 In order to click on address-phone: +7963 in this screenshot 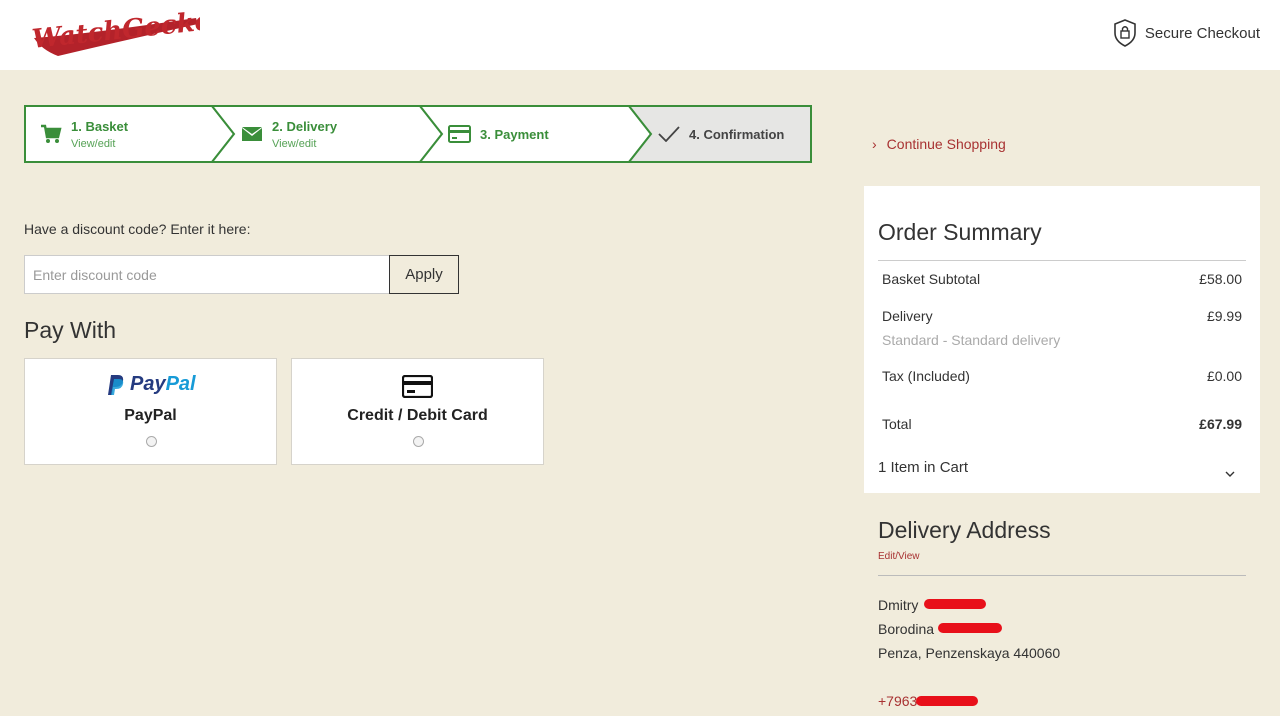, I will do `click(898, 701)`.